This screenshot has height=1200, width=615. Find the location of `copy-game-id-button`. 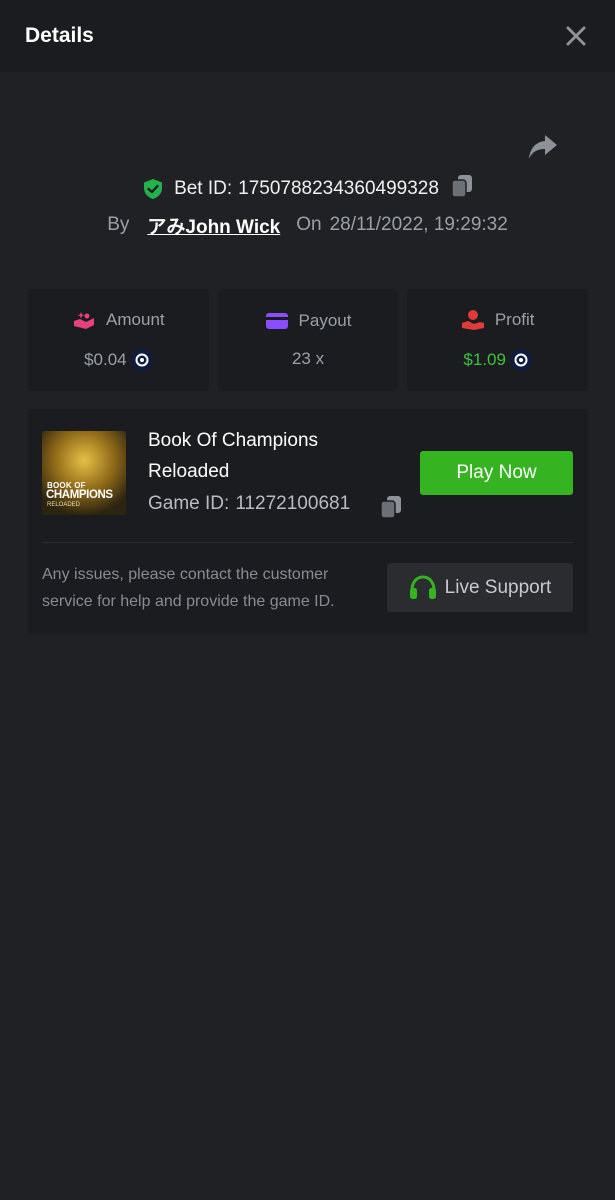

copy-game-id-button is located at coordinates (391, 510).